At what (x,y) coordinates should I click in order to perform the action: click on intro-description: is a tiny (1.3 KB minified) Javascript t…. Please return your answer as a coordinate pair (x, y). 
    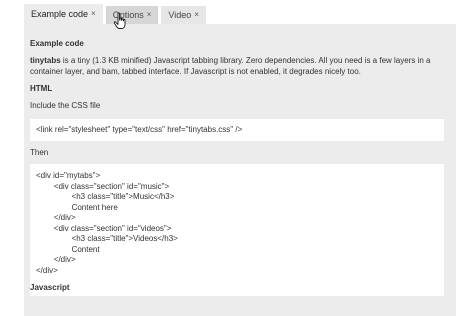
    Looking at the image, I should click on (230, 66).